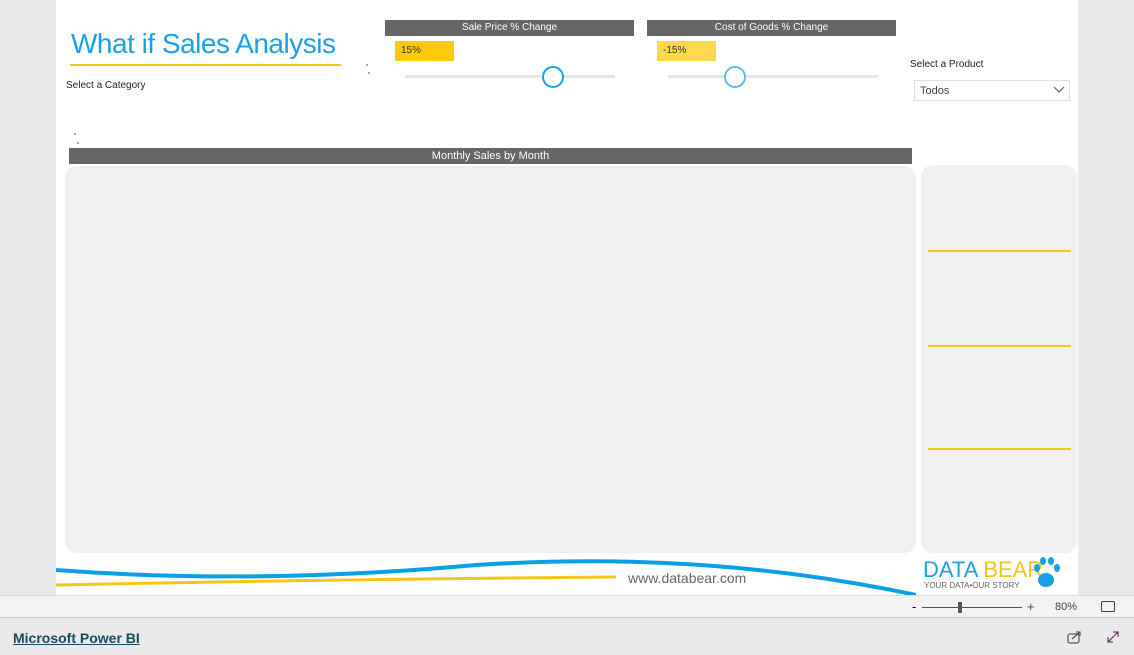 Image resolution: width=1134 pixels, height=655 pixels. What do you see at coordinates (205, 65) in the screenshot?
I see `title-underline` at bounding box center [205, 65].